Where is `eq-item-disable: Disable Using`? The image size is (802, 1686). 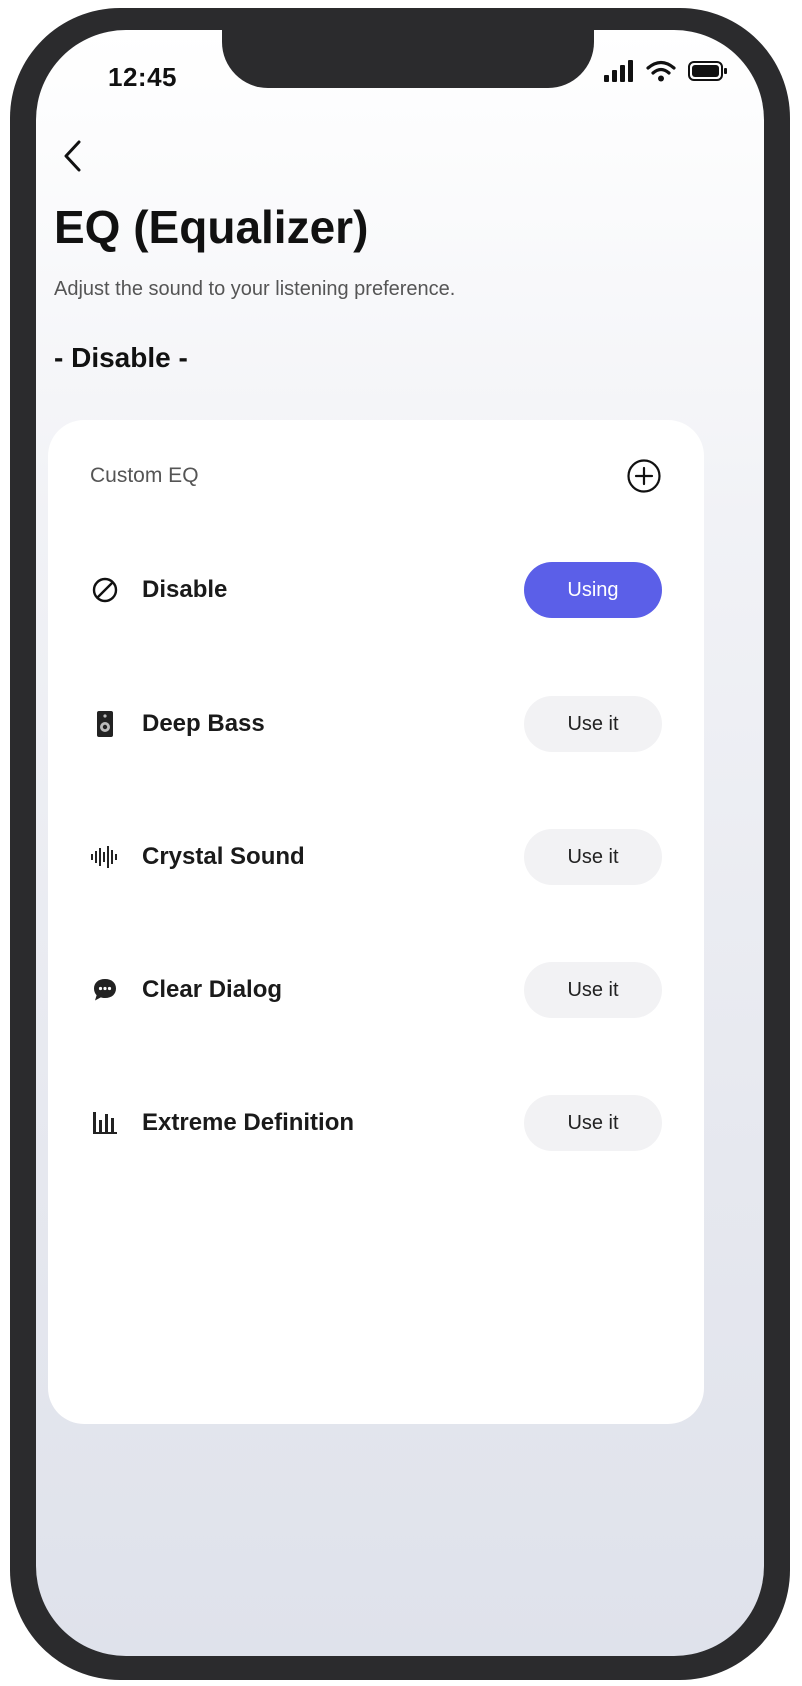 eq-item-disable: Disable Using is located at coordinates (376, 590).